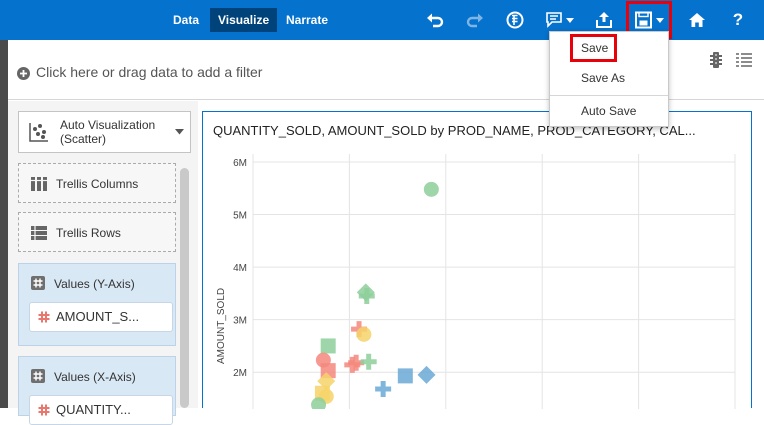 Image resolution: width=764 pixels, height=425 pixels. What do you see at coordinates (38, 132) in the screenshot?
I see `scatter-icon` at bounding box center [38, 132].